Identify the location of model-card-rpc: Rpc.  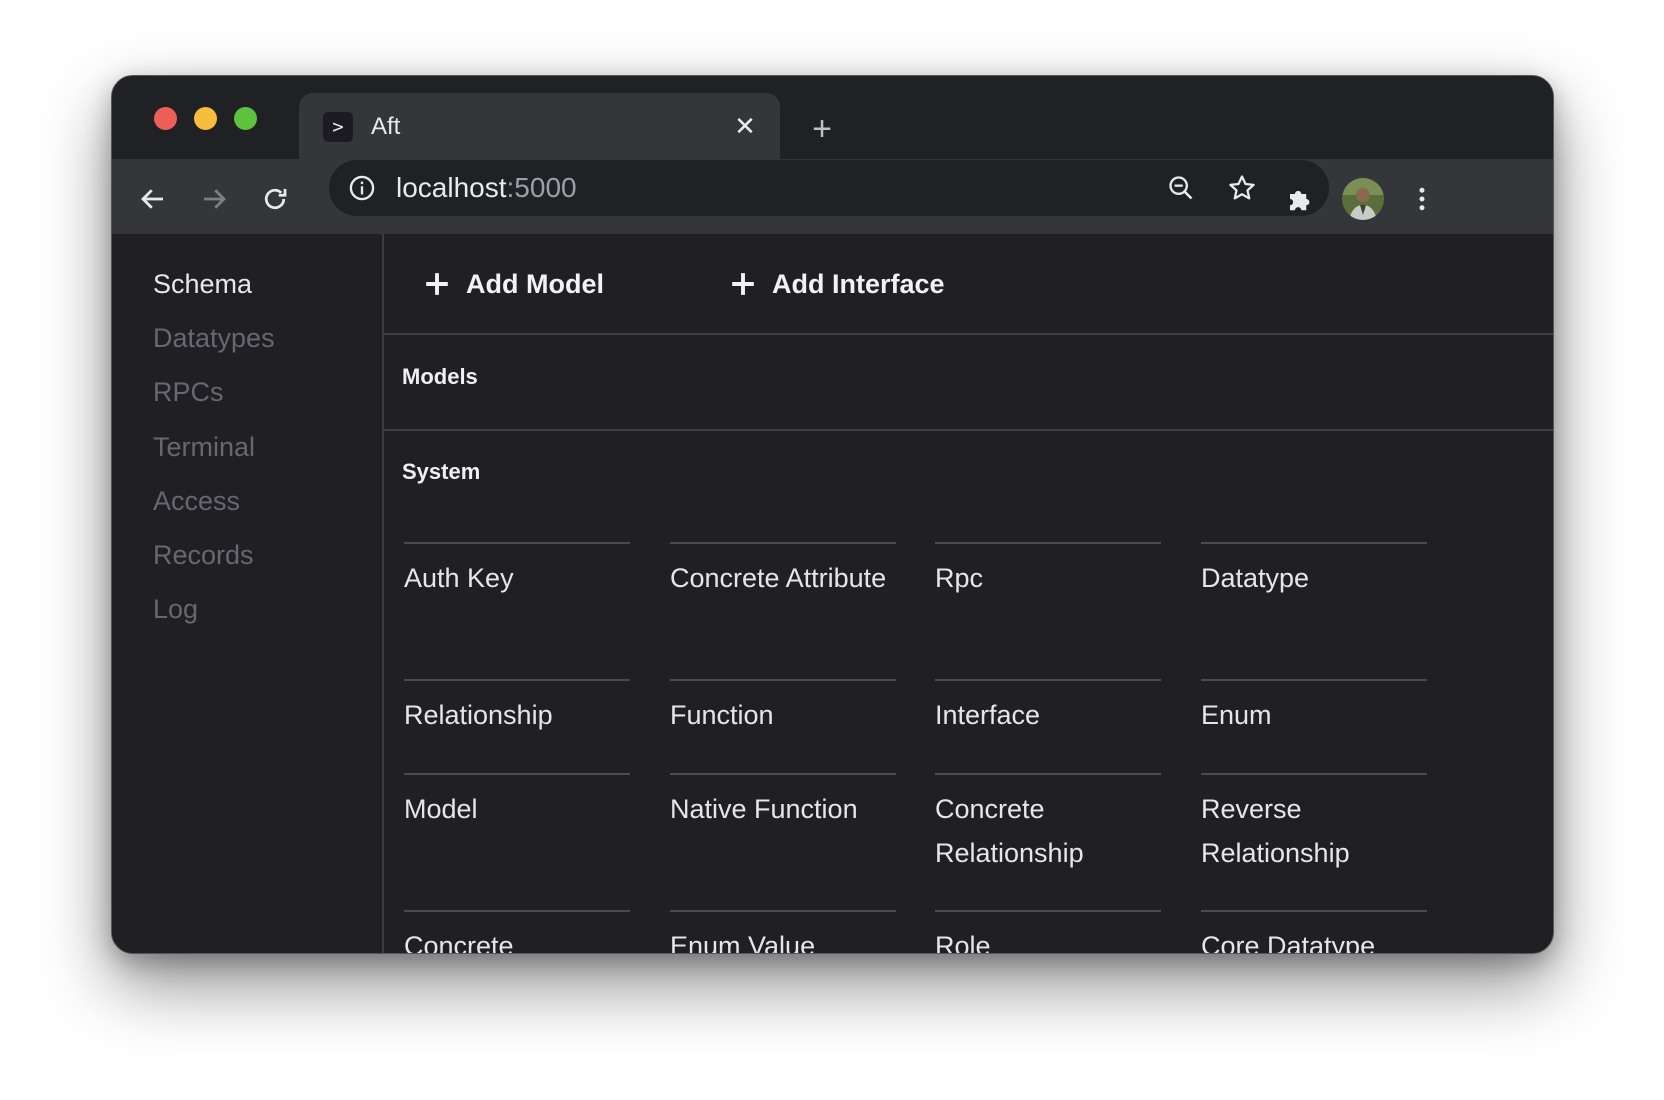
(1048, 571).